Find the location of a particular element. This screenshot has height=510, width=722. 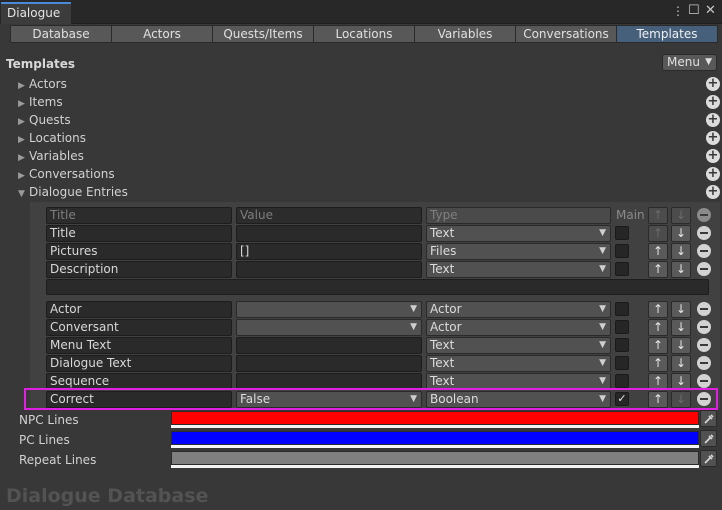

field-title-input: Actor is located at coordinates (139, 309).